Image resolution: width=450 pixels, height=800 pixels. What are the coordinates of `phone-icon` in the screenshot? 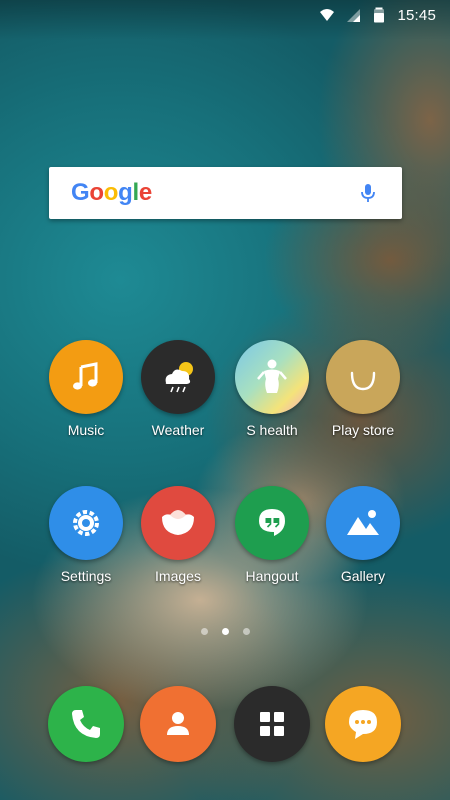 It's located at (86, 724).